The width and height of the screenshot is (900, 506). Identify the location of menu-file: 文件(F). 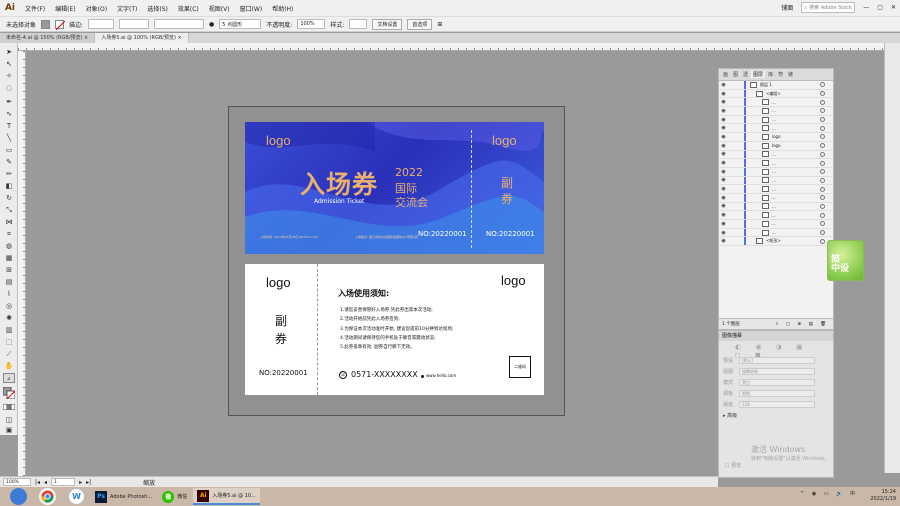
(35, 8).